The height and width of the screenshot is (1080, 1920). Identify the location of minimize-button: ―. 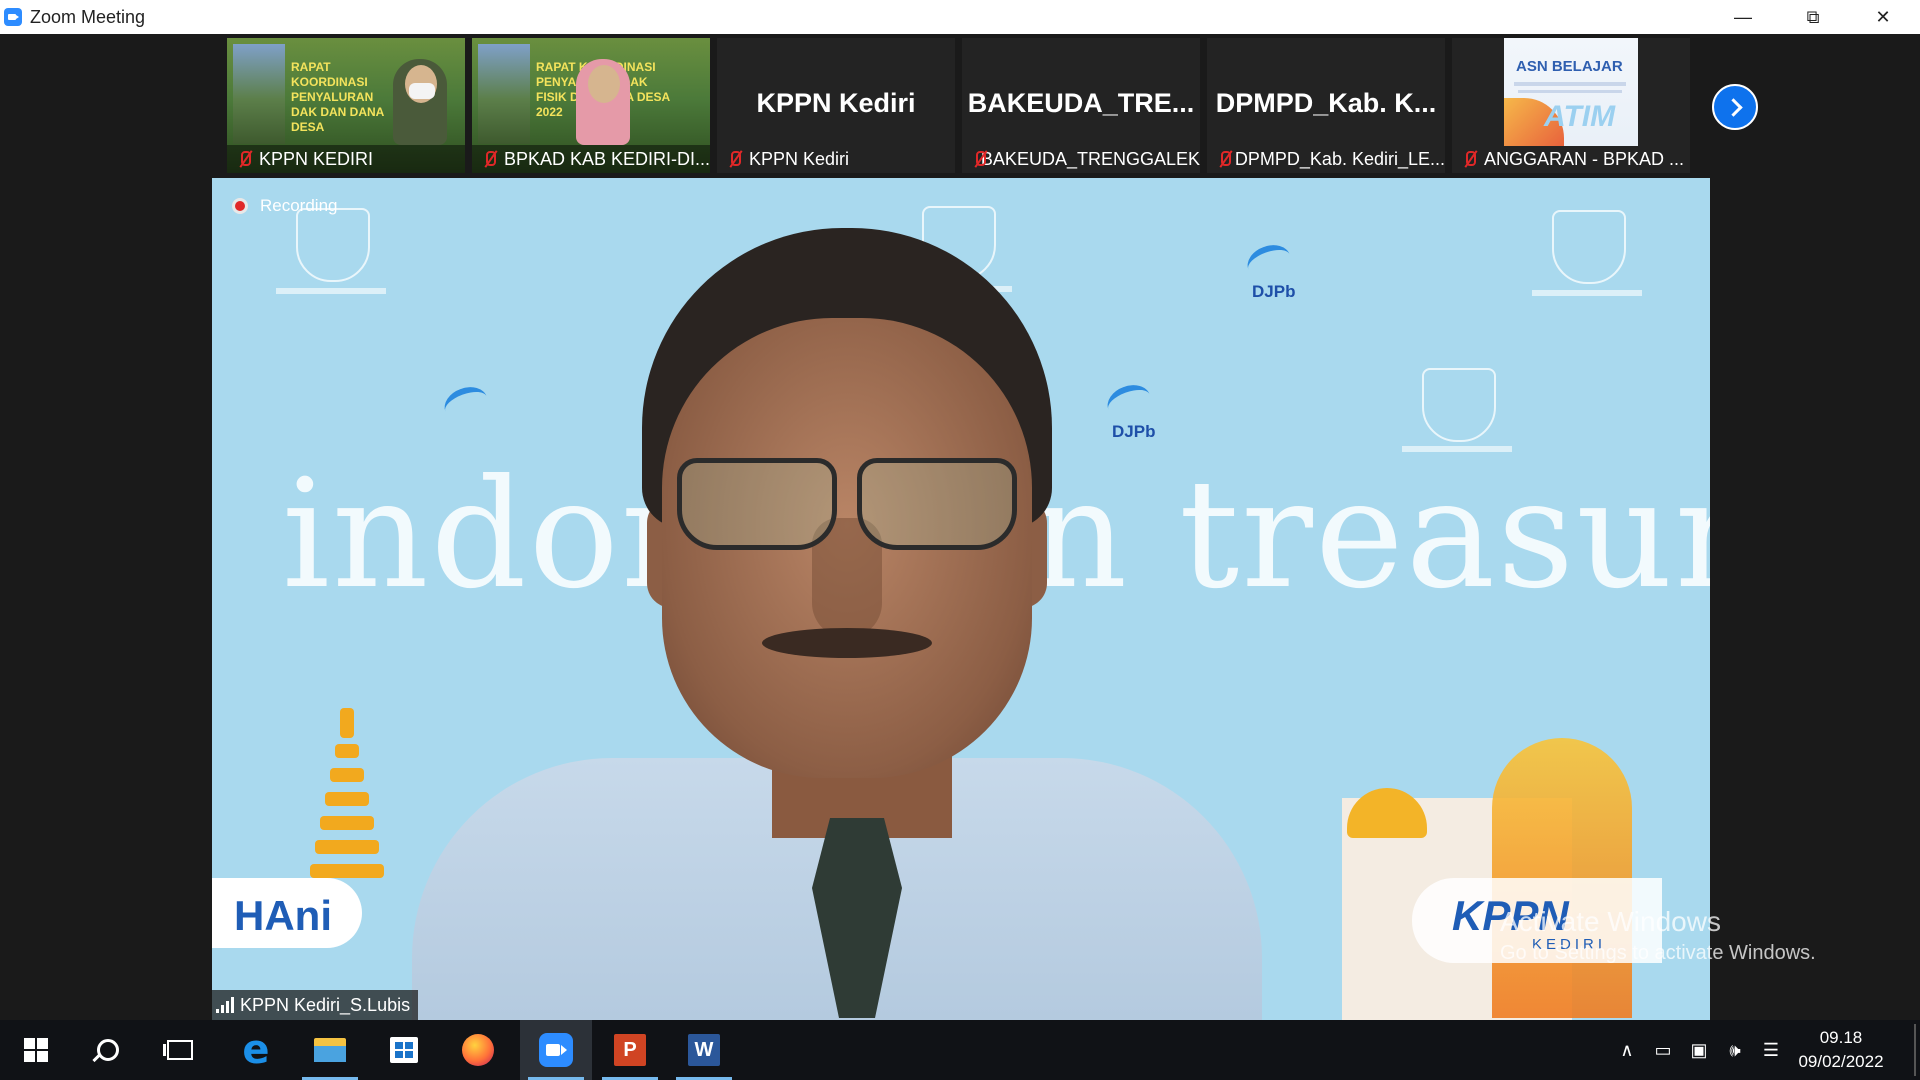
(1743, 17).